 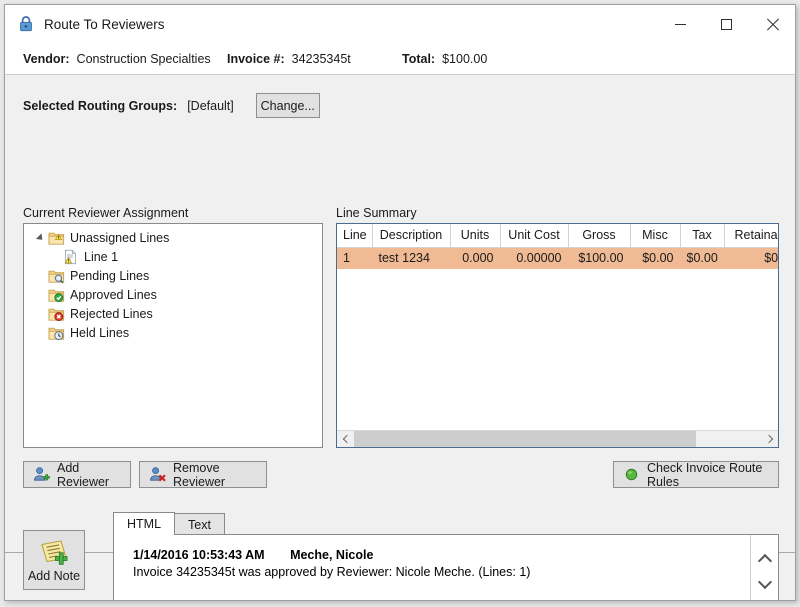 What do you see at coordinates (56, 276) in the screenshot?
I see `folder-pending-icon` at bounding box center [56, 276].